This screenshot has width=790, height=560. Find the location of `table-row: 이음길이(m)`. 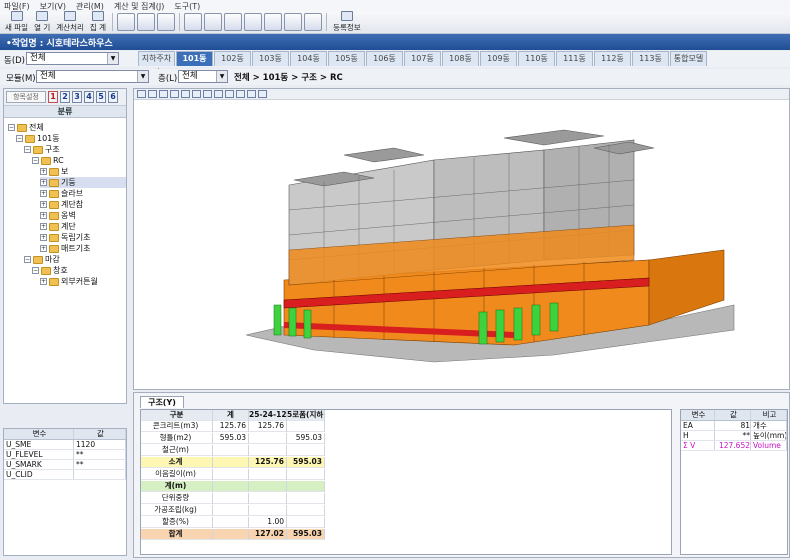

table-row: 이음길이(m) is located at coordinates (233, 474).